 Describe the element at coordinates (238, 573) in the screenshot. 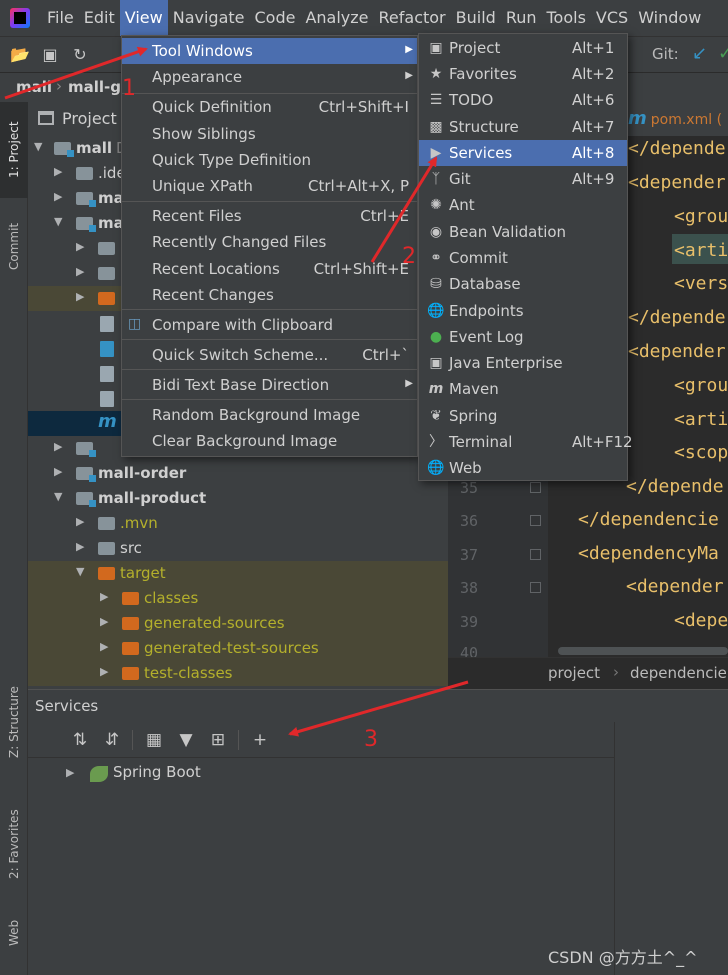

I see `tree-row: ▼ target` at that location.